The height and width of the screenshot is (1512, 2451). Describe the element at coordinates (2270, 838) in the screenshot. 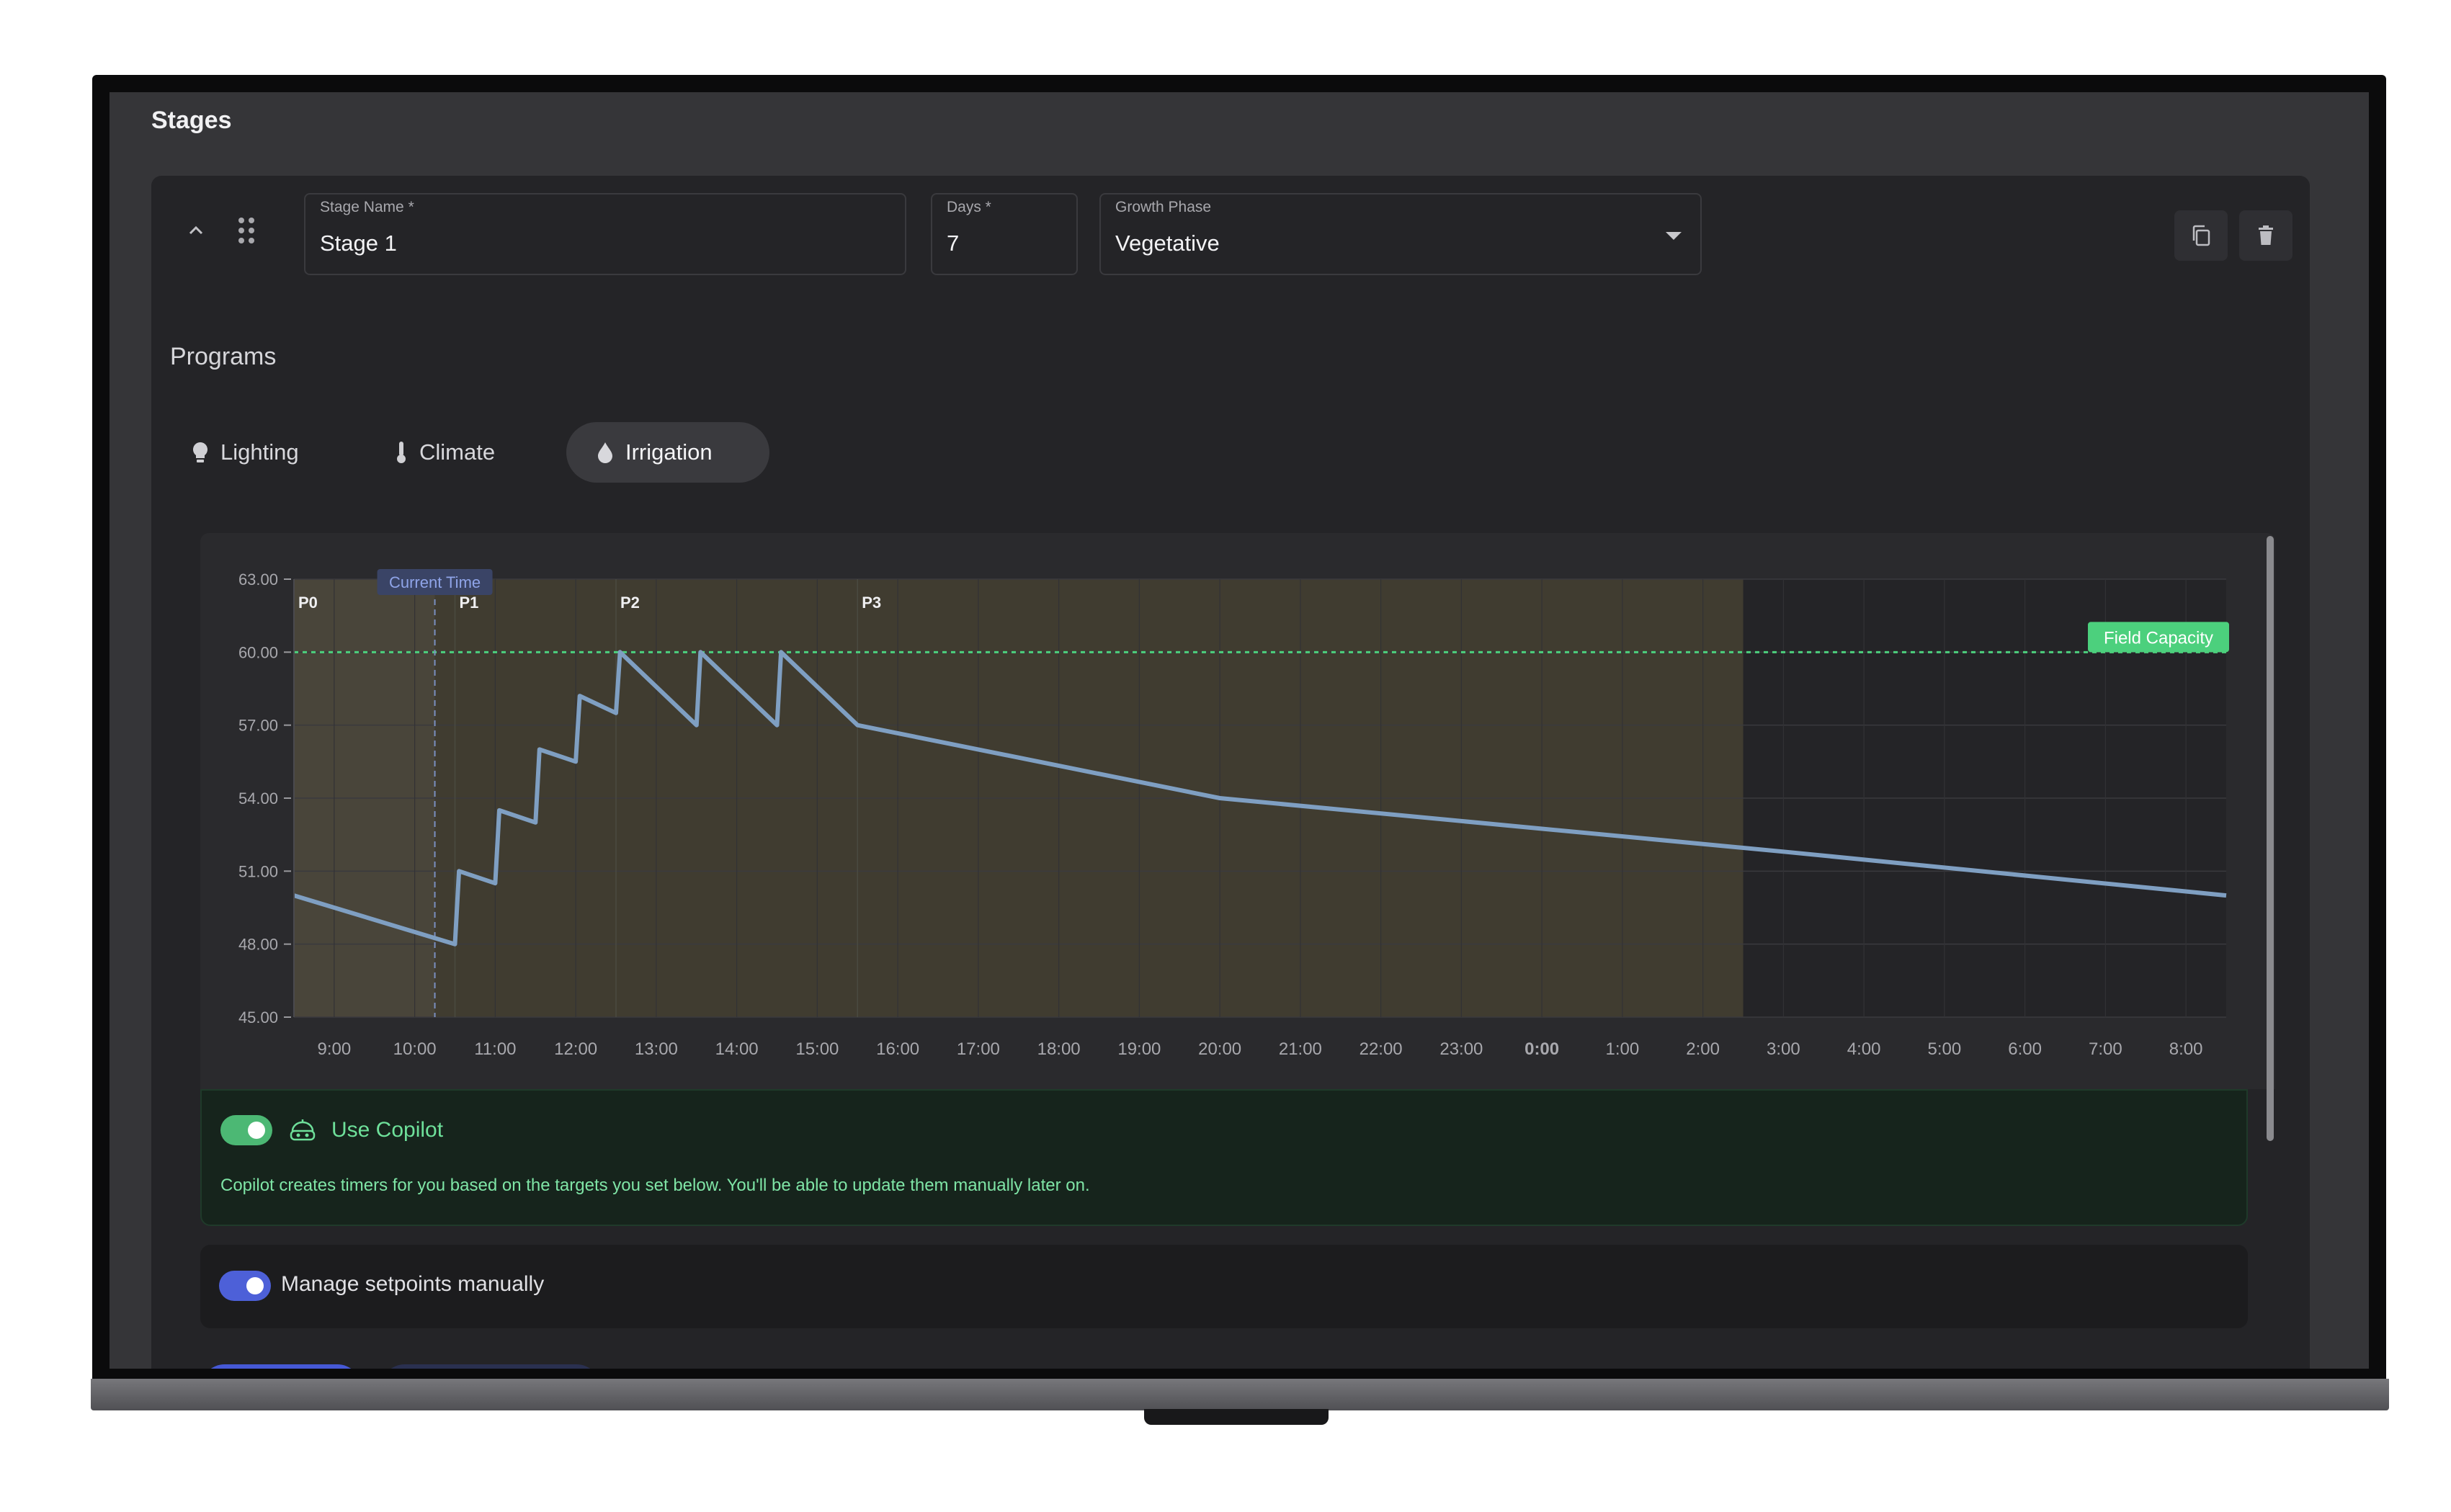

I see `chart-scrollbar` at that location.